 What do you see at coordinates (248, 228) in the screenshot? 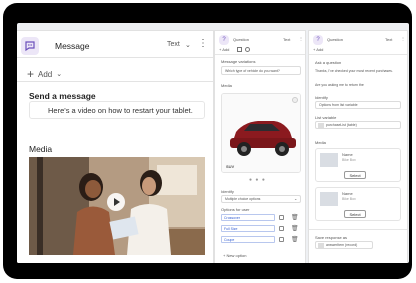
I see `option-field: Full Size` at bounding box center [248, 228].